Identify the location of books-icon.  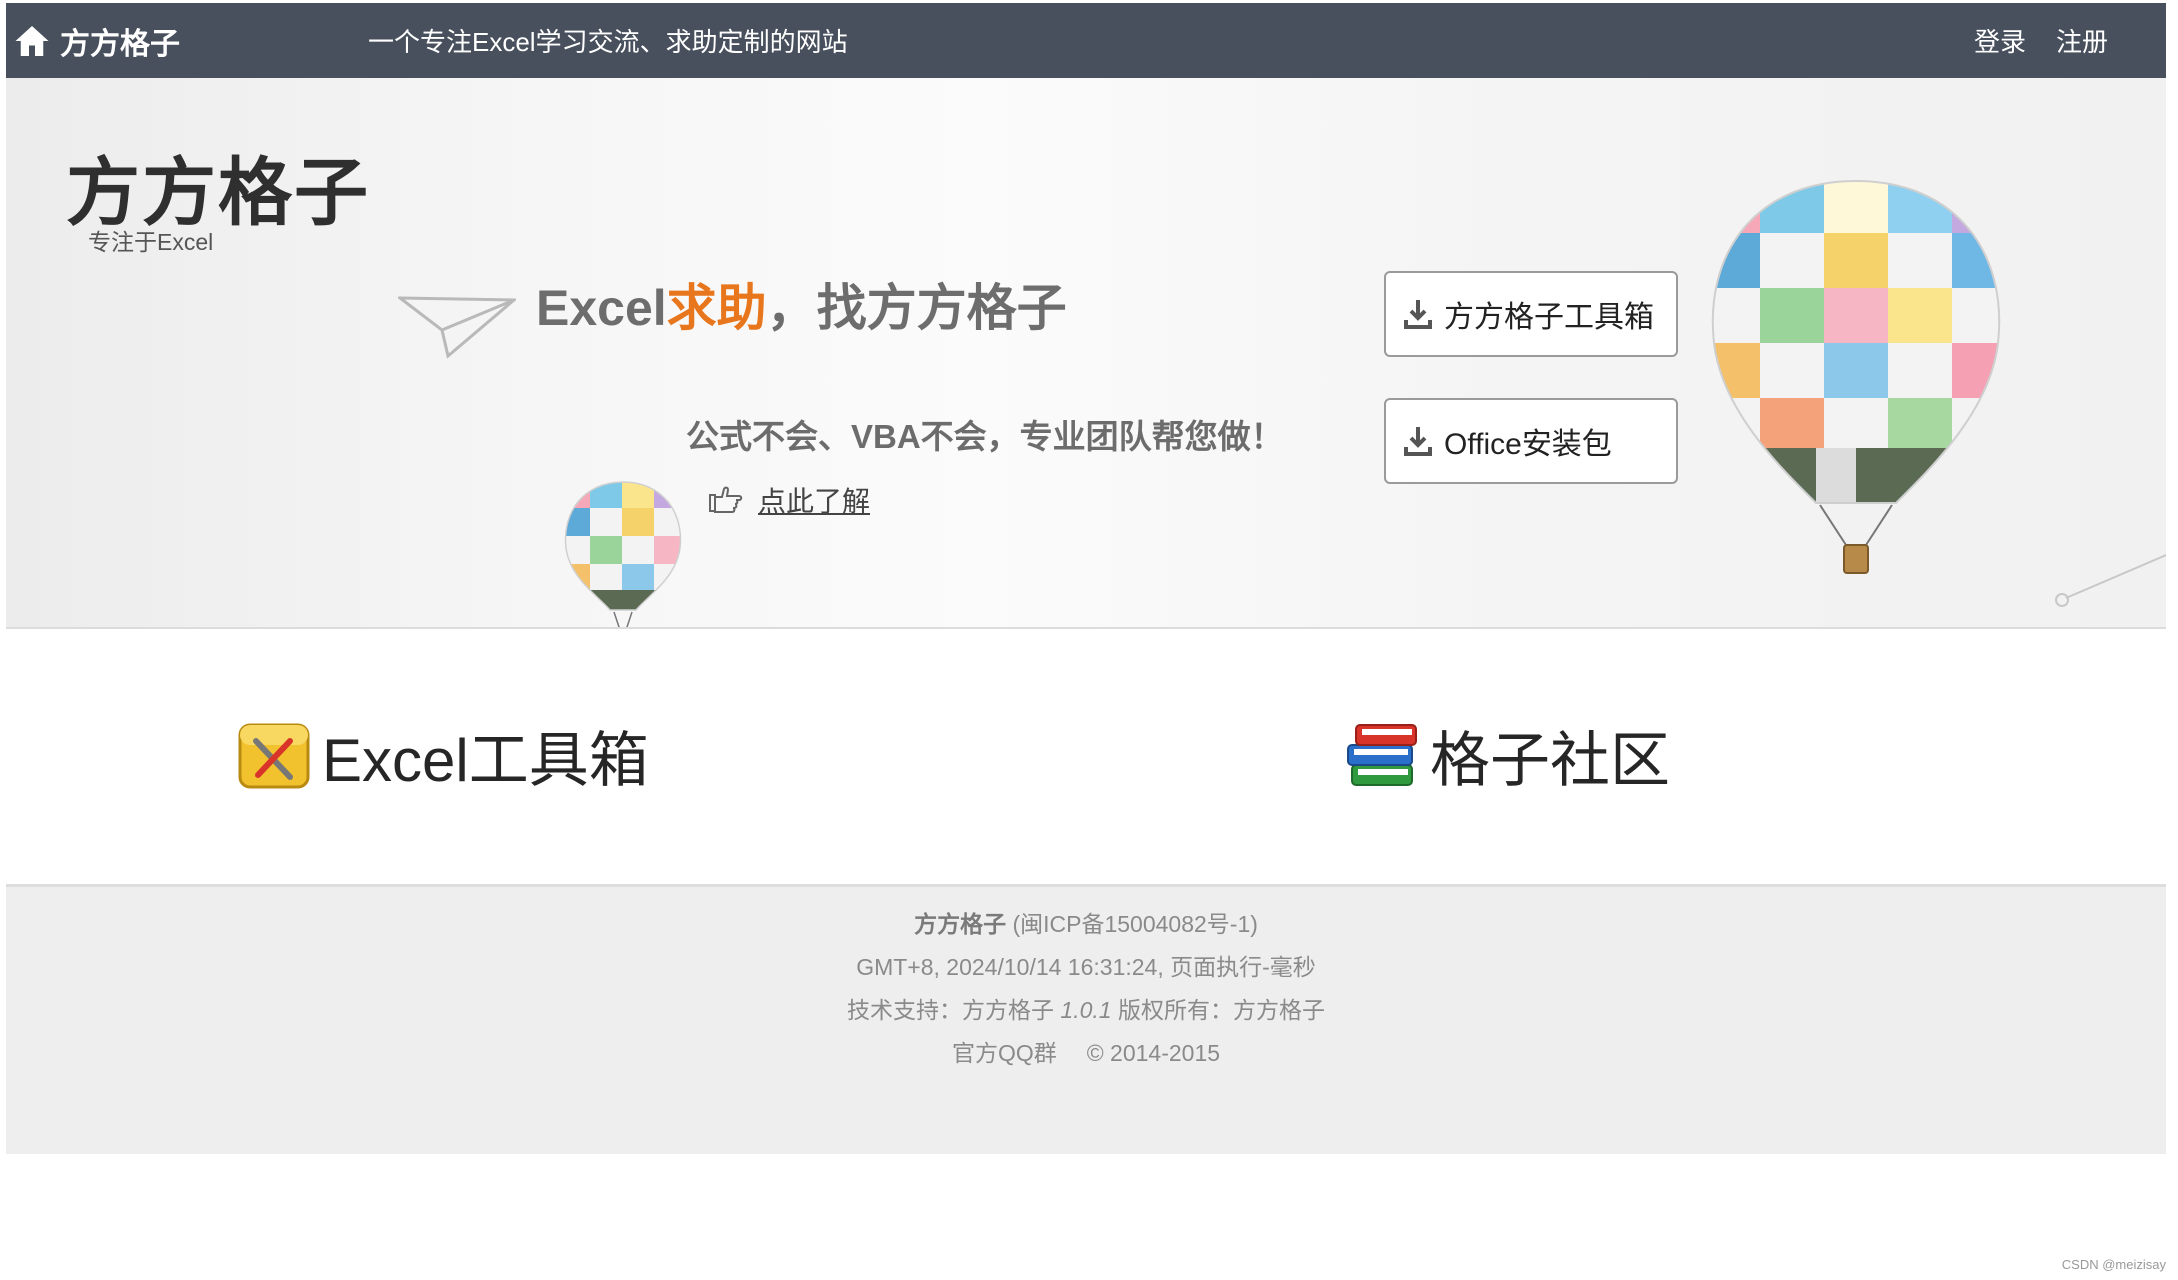
(1382, 755).